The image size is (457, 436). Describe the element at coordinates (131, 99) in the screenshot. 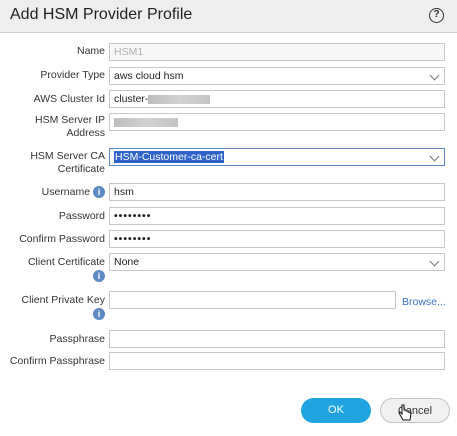

I see `aws-cluster-id-value: cluster-` at that location.